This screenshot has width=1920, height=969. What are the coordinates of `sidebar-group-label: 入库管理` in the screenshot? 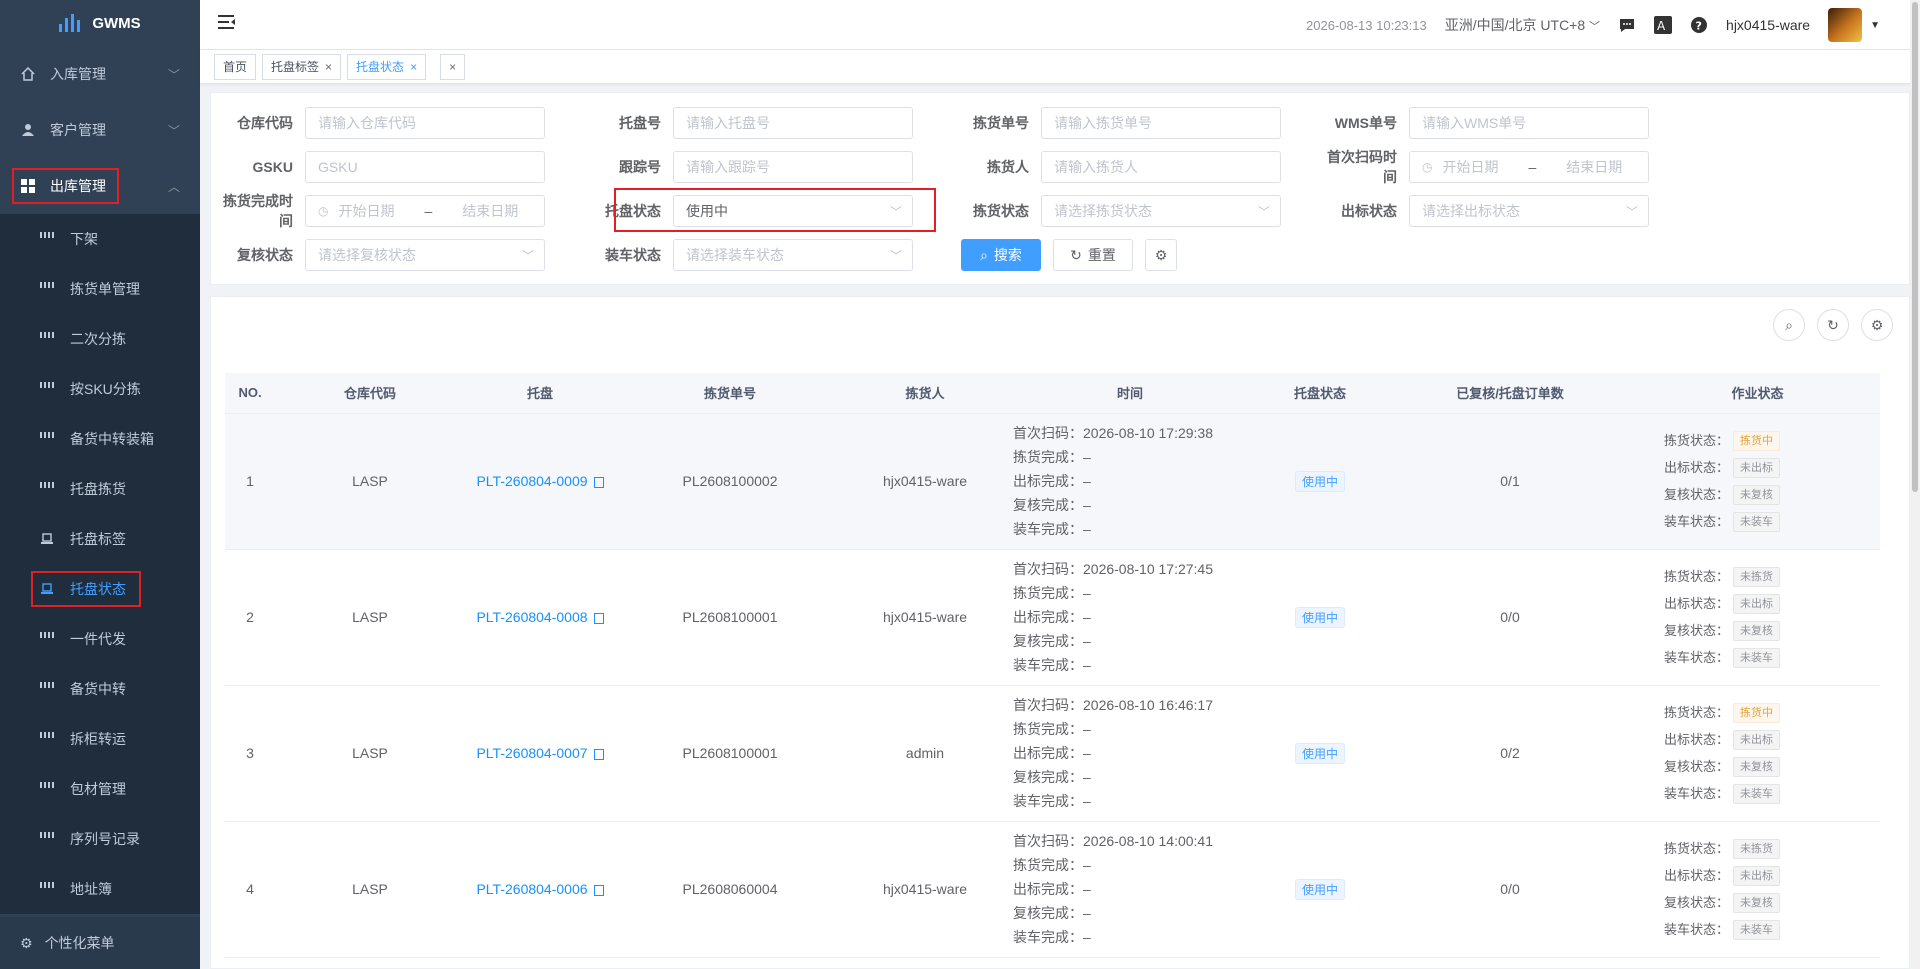 It's located at (78, 74).